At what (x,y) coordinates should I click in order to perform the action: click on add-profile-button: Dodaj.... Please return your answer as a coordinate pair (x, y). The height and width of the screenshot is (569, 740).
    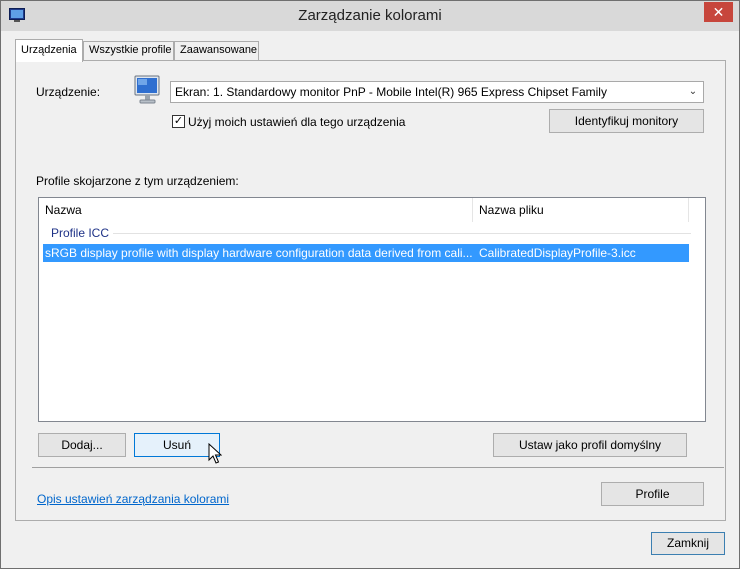
    Looking at the image, I should click on (82, 445).